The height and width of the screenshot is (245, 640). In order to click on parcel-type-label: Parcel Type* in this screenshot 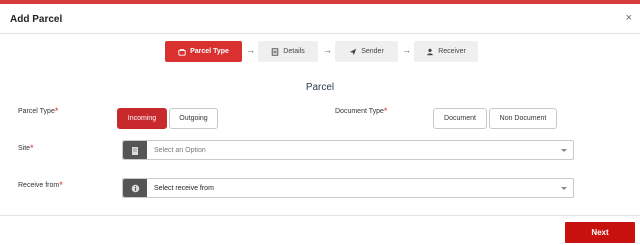, I will do `click(38, 111)`.